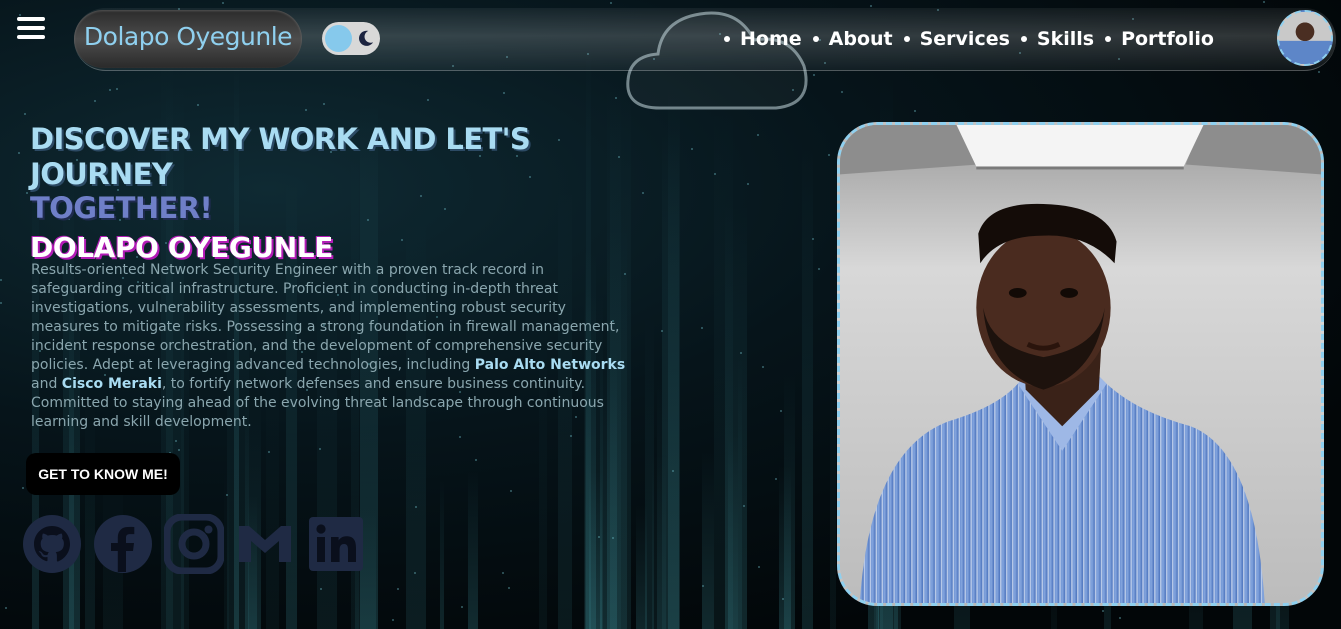  Describe the element at coordinates (31, 29) in the screenshot. I see `hamburger-menu-icon` at that location.